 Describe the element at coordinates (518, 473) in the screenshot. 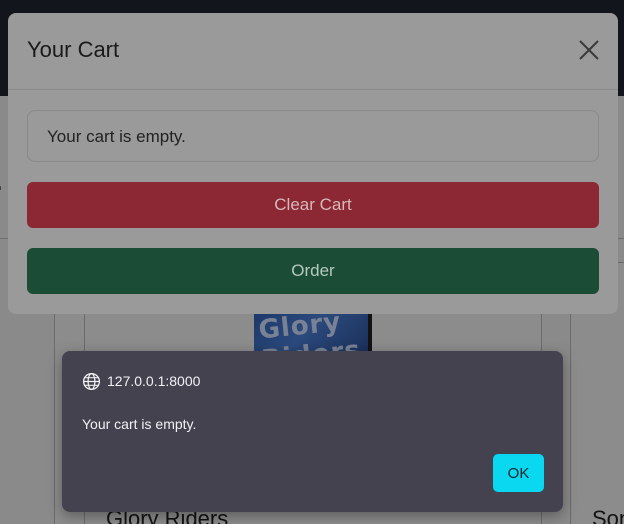

I see `alert-ok-button: OK` at that location.